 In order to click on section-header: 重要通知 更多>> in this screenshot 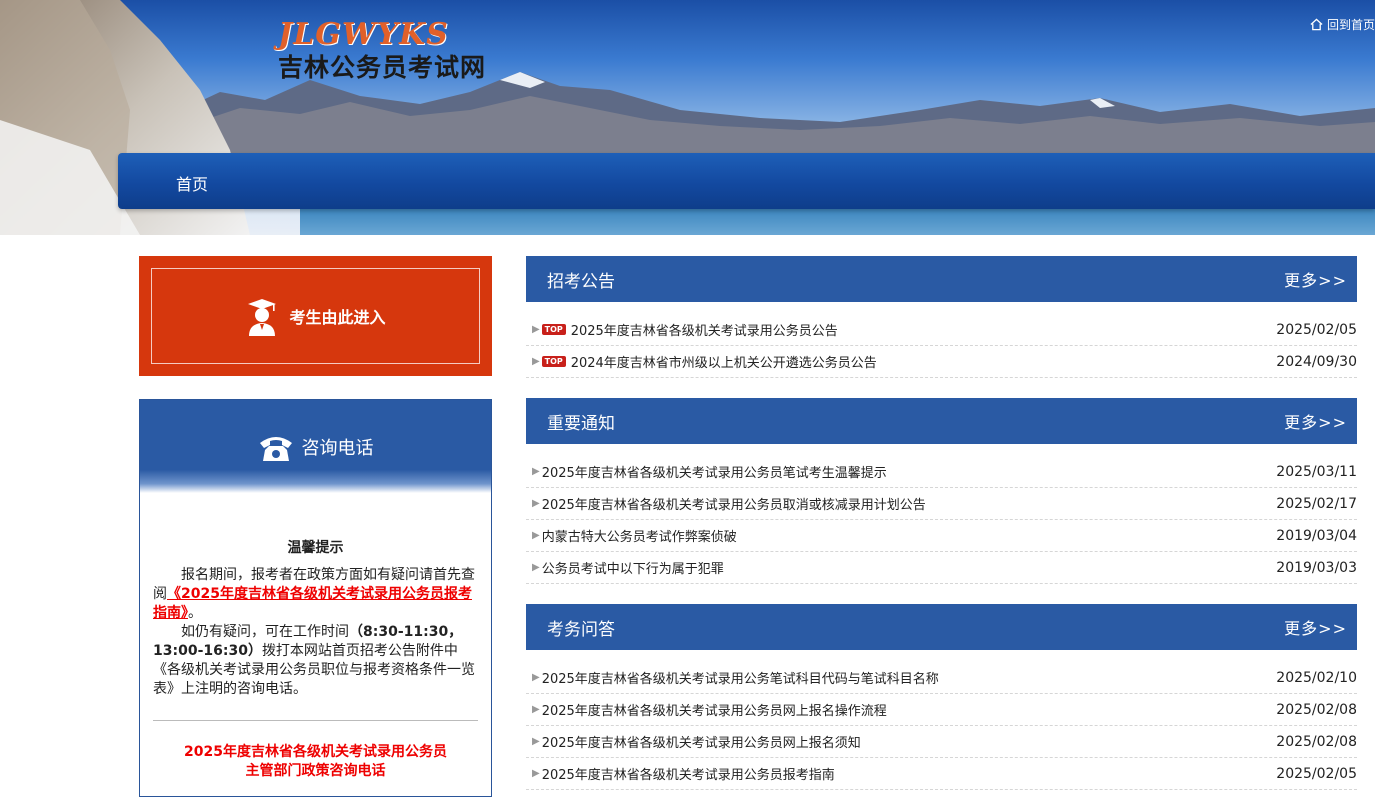, I will do `click(941, 421)`.